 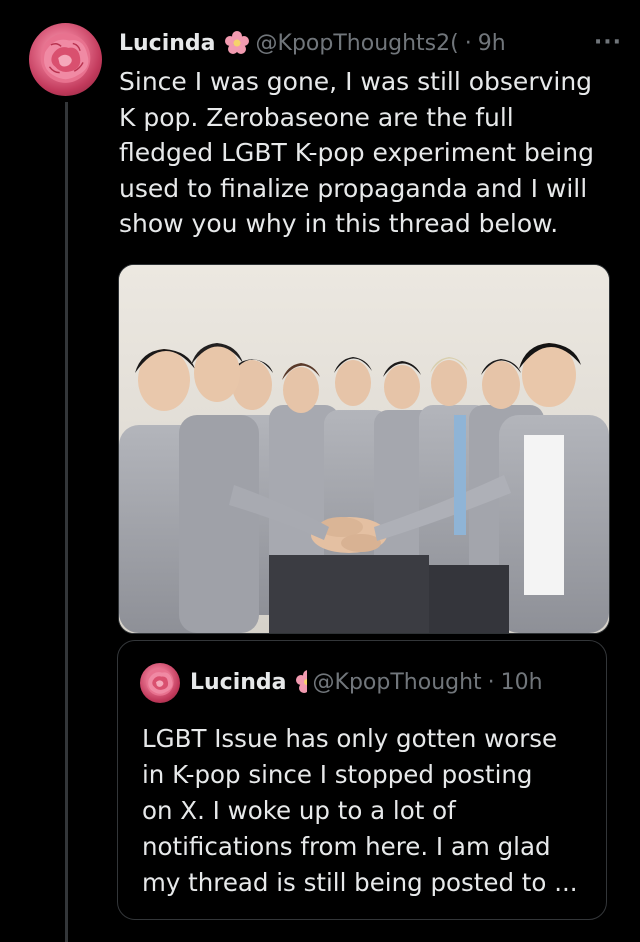 I want to click on quoted-tweet-header: Lucinda @KpopThought · 10h, so click(x=366, y=682).